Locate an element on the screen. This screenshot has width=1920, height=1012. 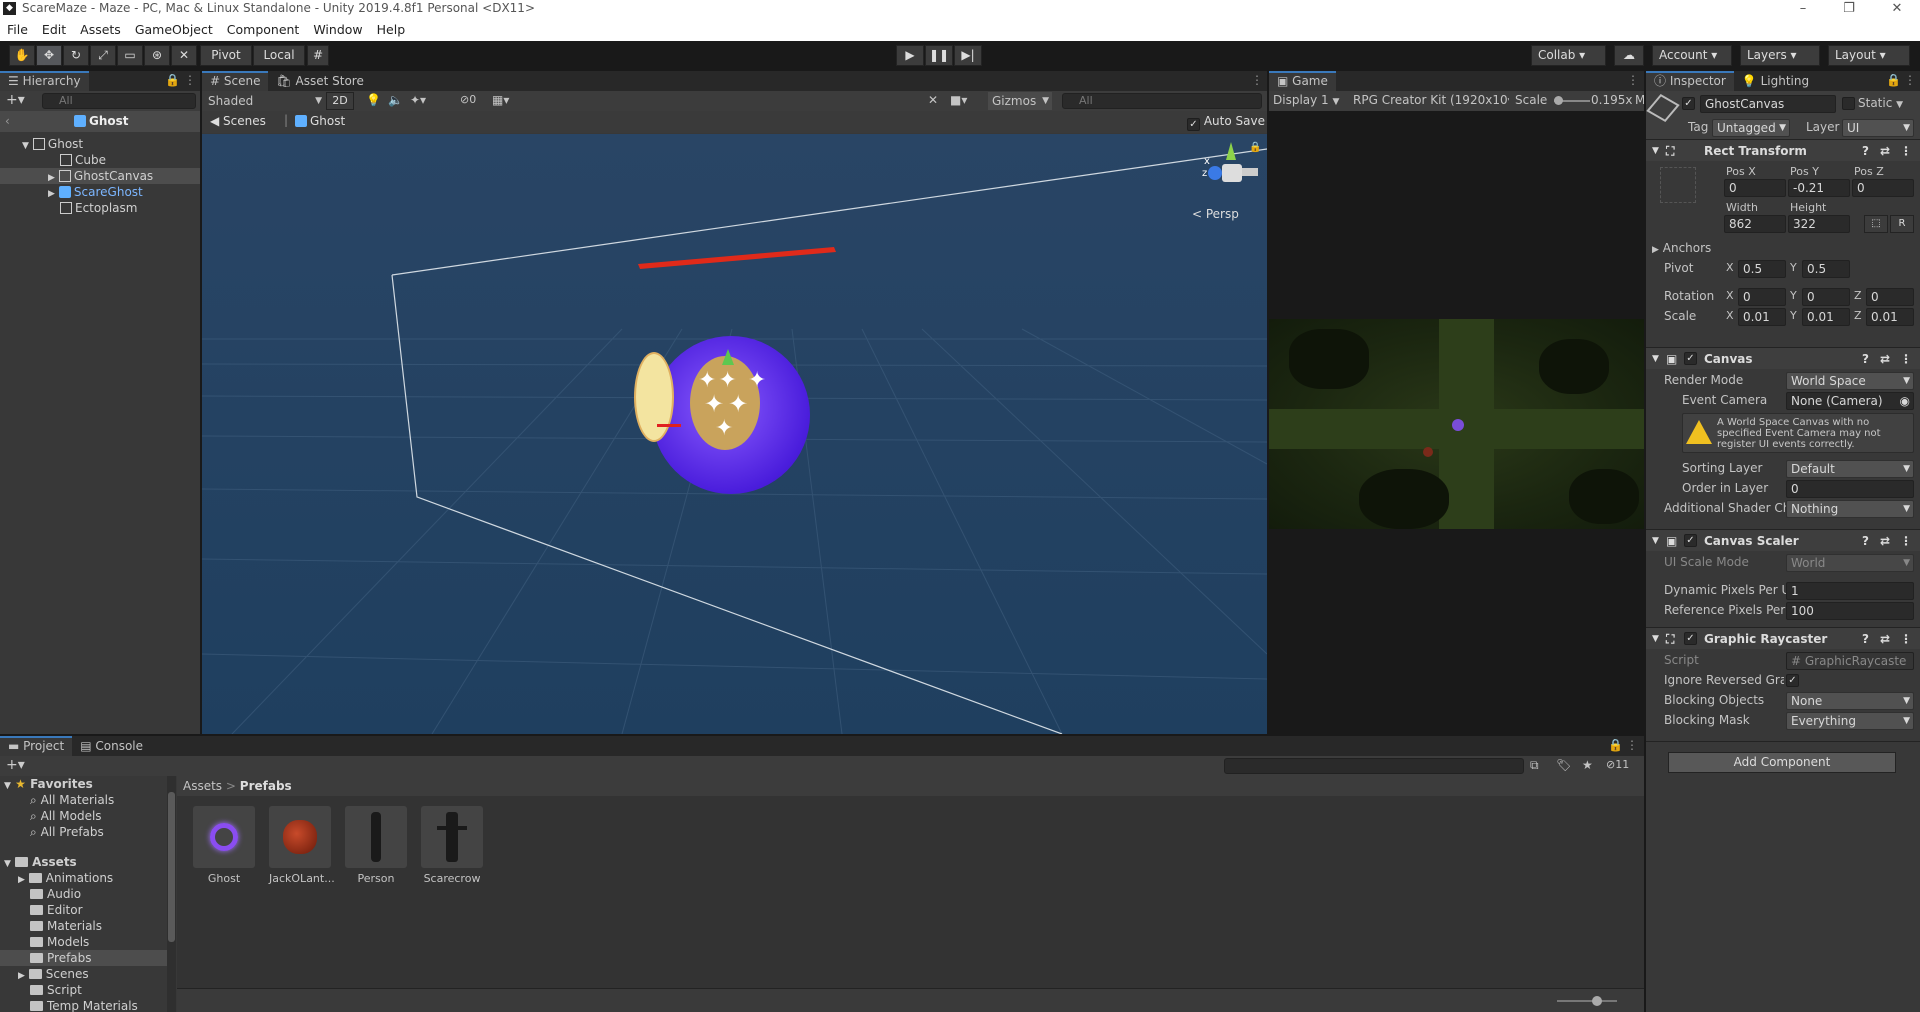
asset-item-ghost: Ghost is located at coordinates (224, 845).